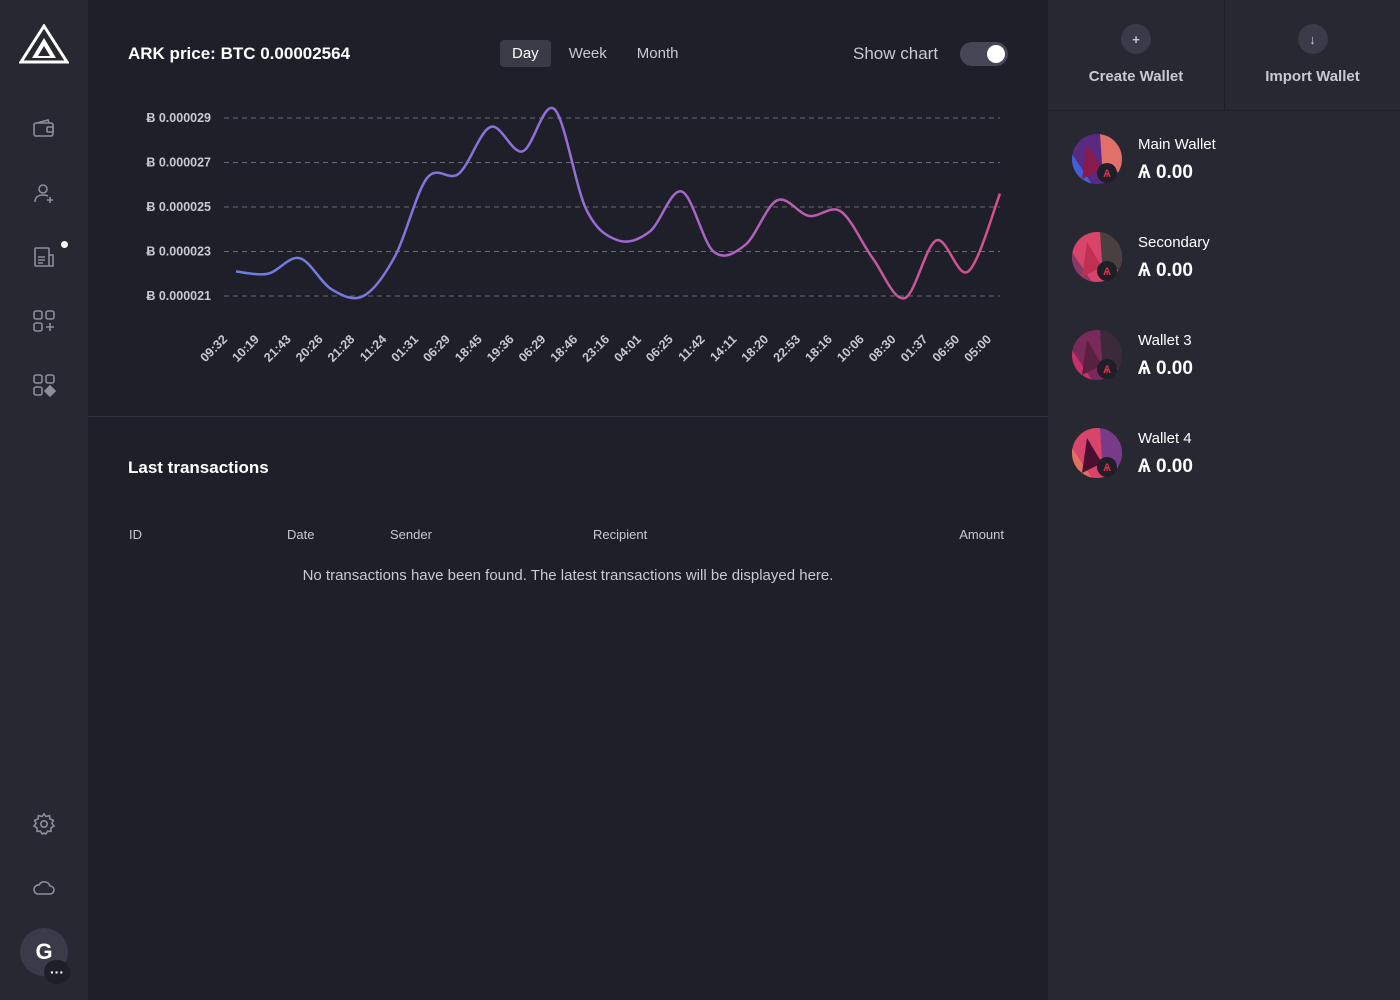 This screenshot has width=1400, height=1000. What do you see at coordinates (1224, 262) in the screenshot?
I see `wallet-item: Ѧ Secondary Ѧ 0.00` at bounding box center [1224, 262].